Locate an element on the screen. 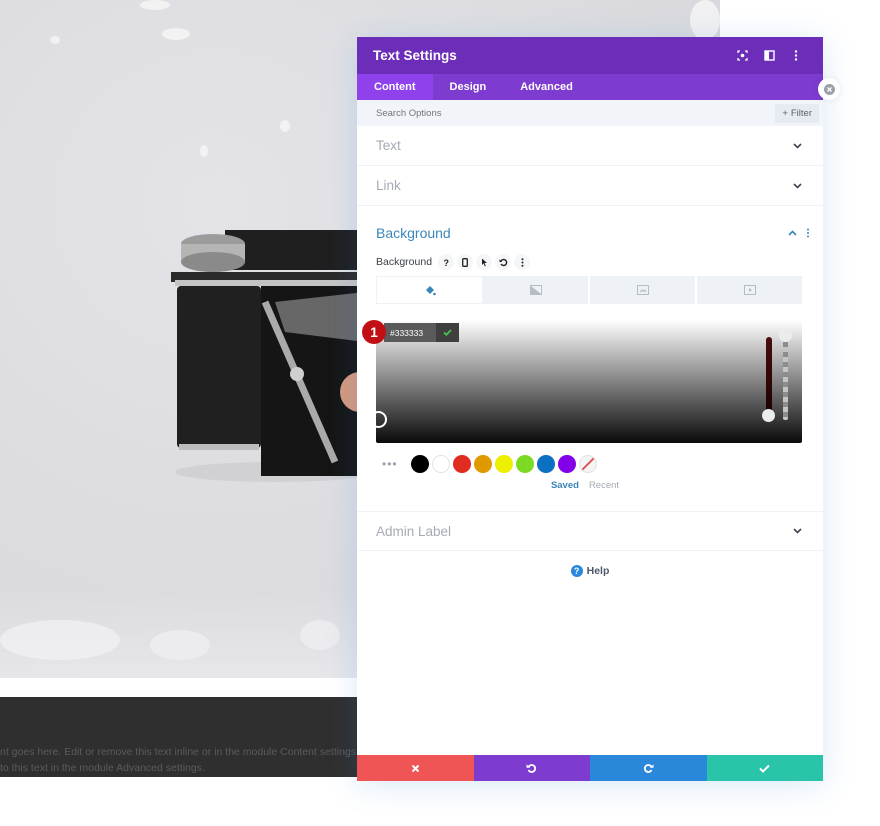 Image resolution: width=880 pixels, height=826 pixels. panel-footer is located at coordinates (590, 768).